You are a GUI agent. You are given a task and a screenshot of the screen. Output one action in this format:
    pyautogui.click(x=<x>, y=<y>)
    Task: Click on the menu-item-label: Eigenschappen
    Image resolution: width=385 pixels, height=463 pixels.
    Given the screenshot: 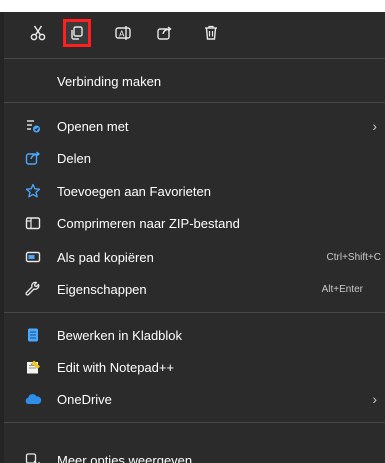 What is the action you would take?
    pyautogui.click(x=102, y=289)
    